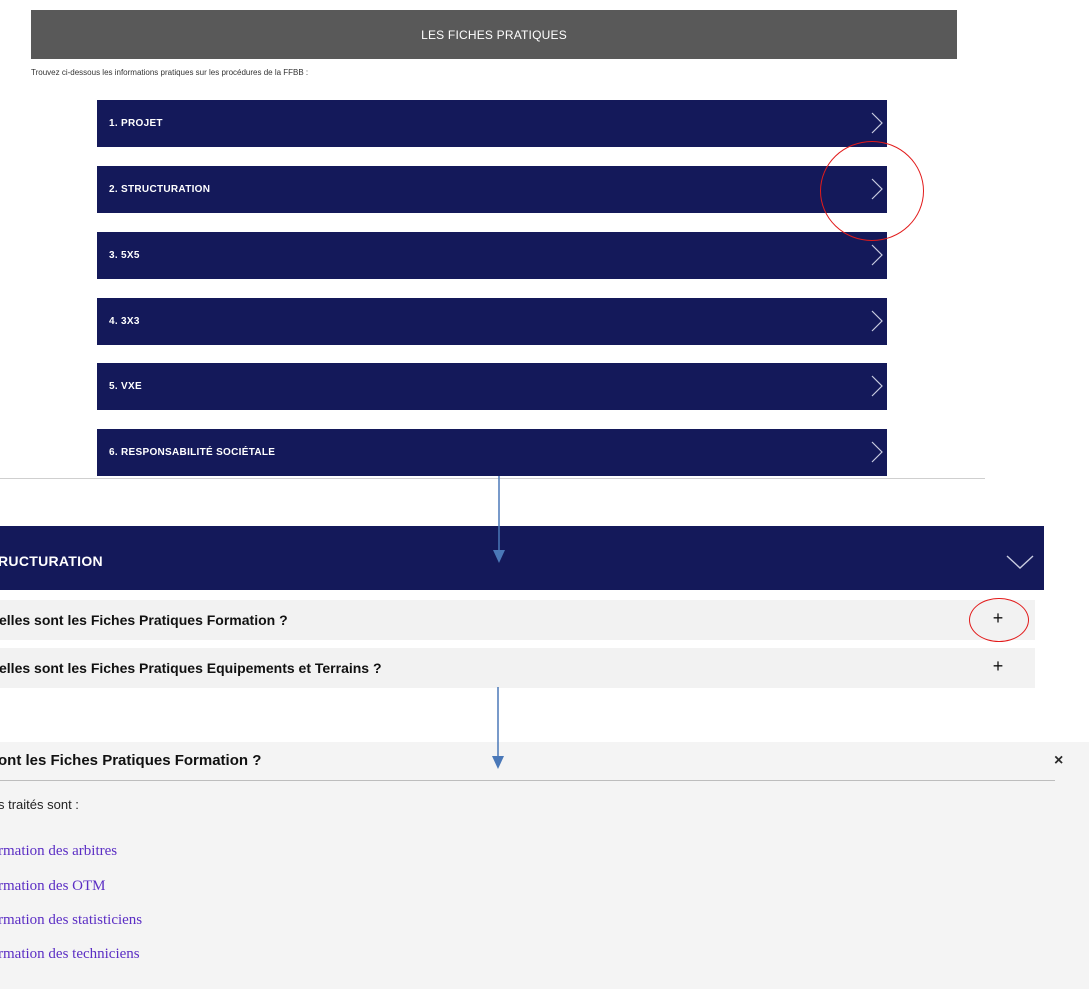  What do you see at coordinates (70, 954) in the screenshot?
I see `link-formation-techniciens: rmation des techniciens` at bounding box center [70, 954].